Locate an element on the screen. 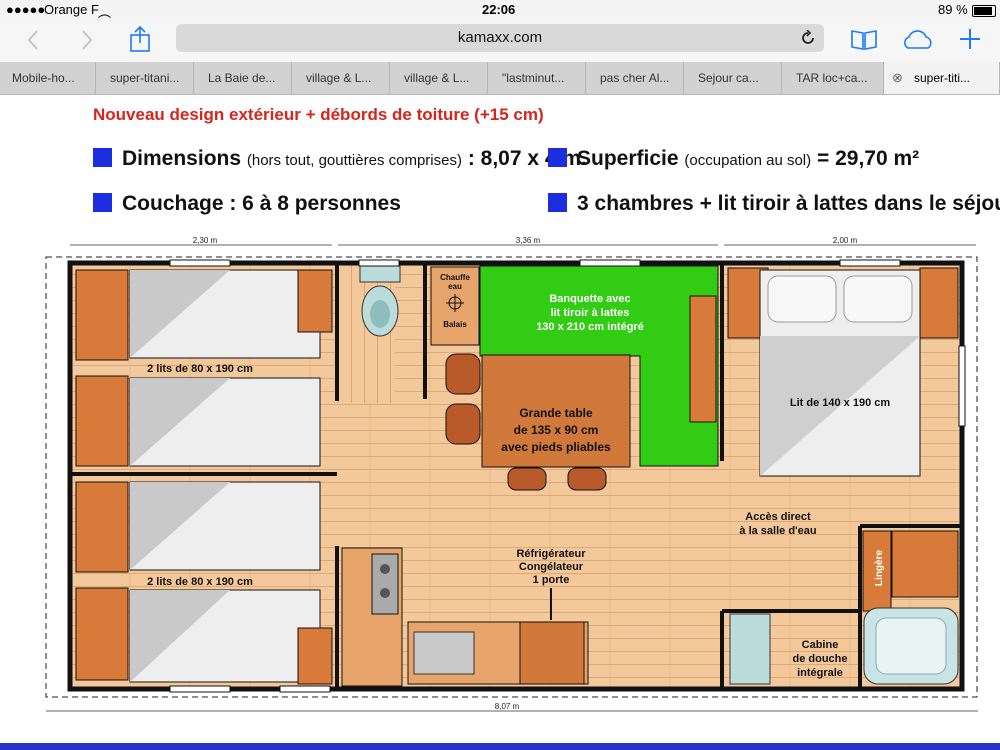 The height and width of the screenshot is (750, 1000). shower-label-3: intégrale is located at coordinates (820, 673).